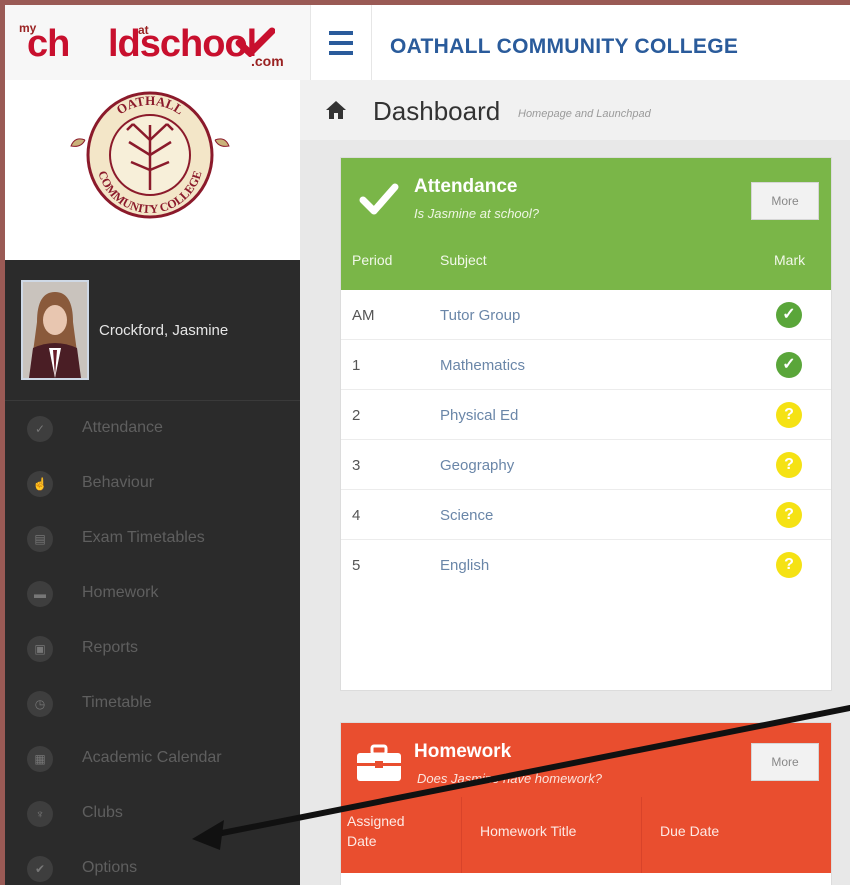 The image size is (850, 885). Describe the element at coordinates (584, 114) in the screenshot. I see `page-subtitle: Homepage and Launchpad` at that location.